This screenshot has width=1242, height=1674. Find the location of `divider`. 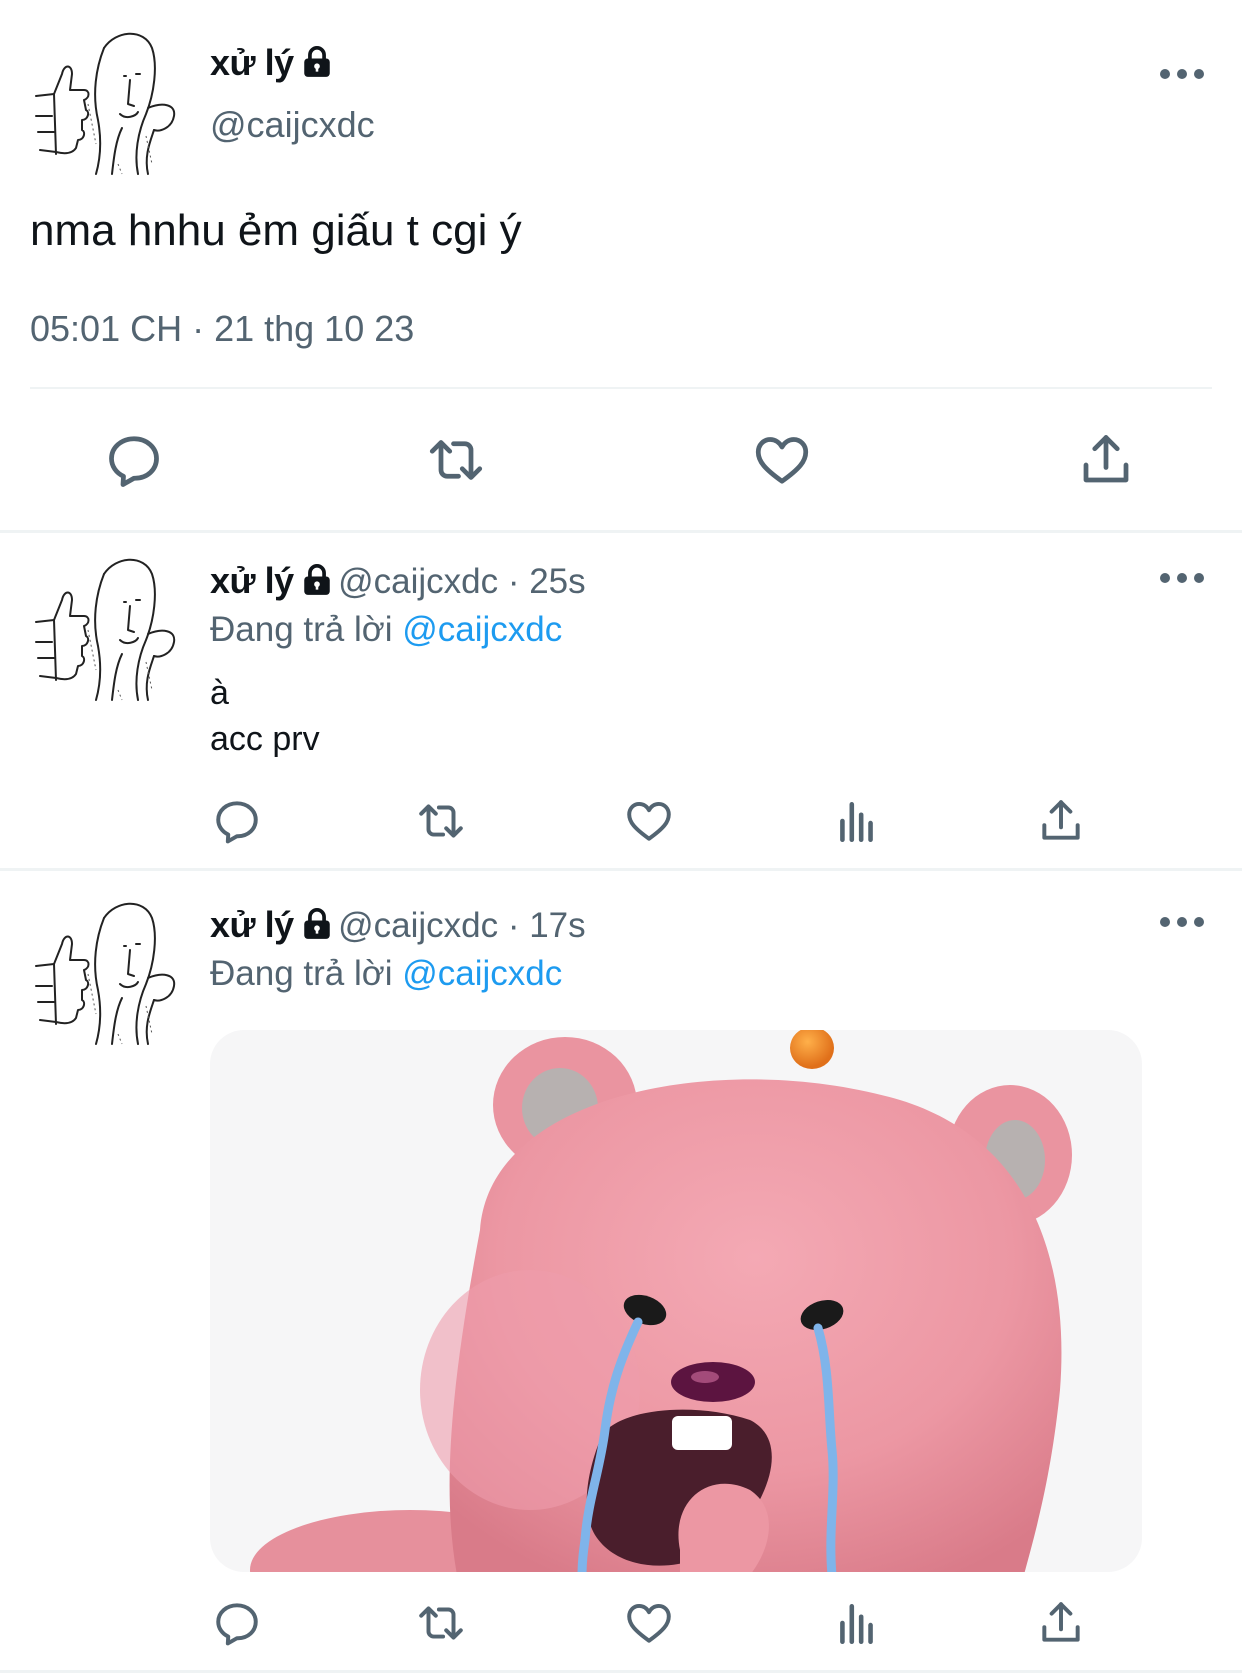

divider is located at coordinates (621, 388).